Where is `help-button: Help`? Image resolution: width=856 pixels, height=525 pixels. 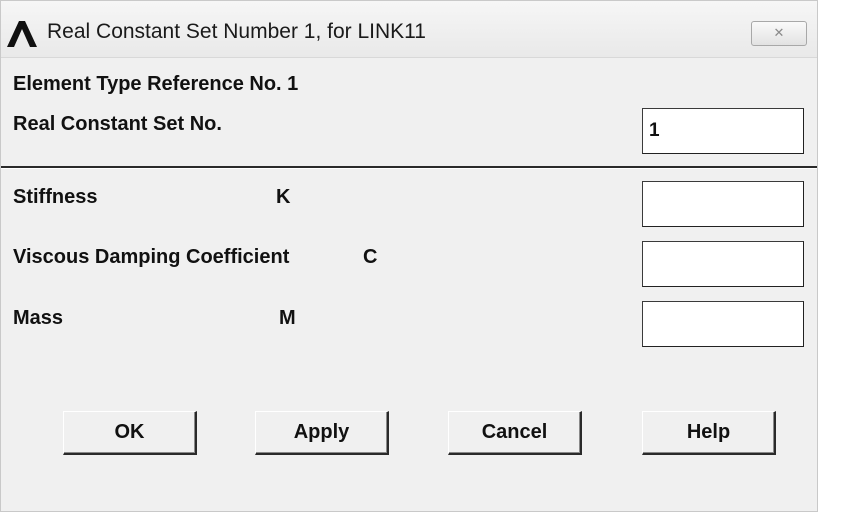
help-button: Help is located at coordinates (709, 433).